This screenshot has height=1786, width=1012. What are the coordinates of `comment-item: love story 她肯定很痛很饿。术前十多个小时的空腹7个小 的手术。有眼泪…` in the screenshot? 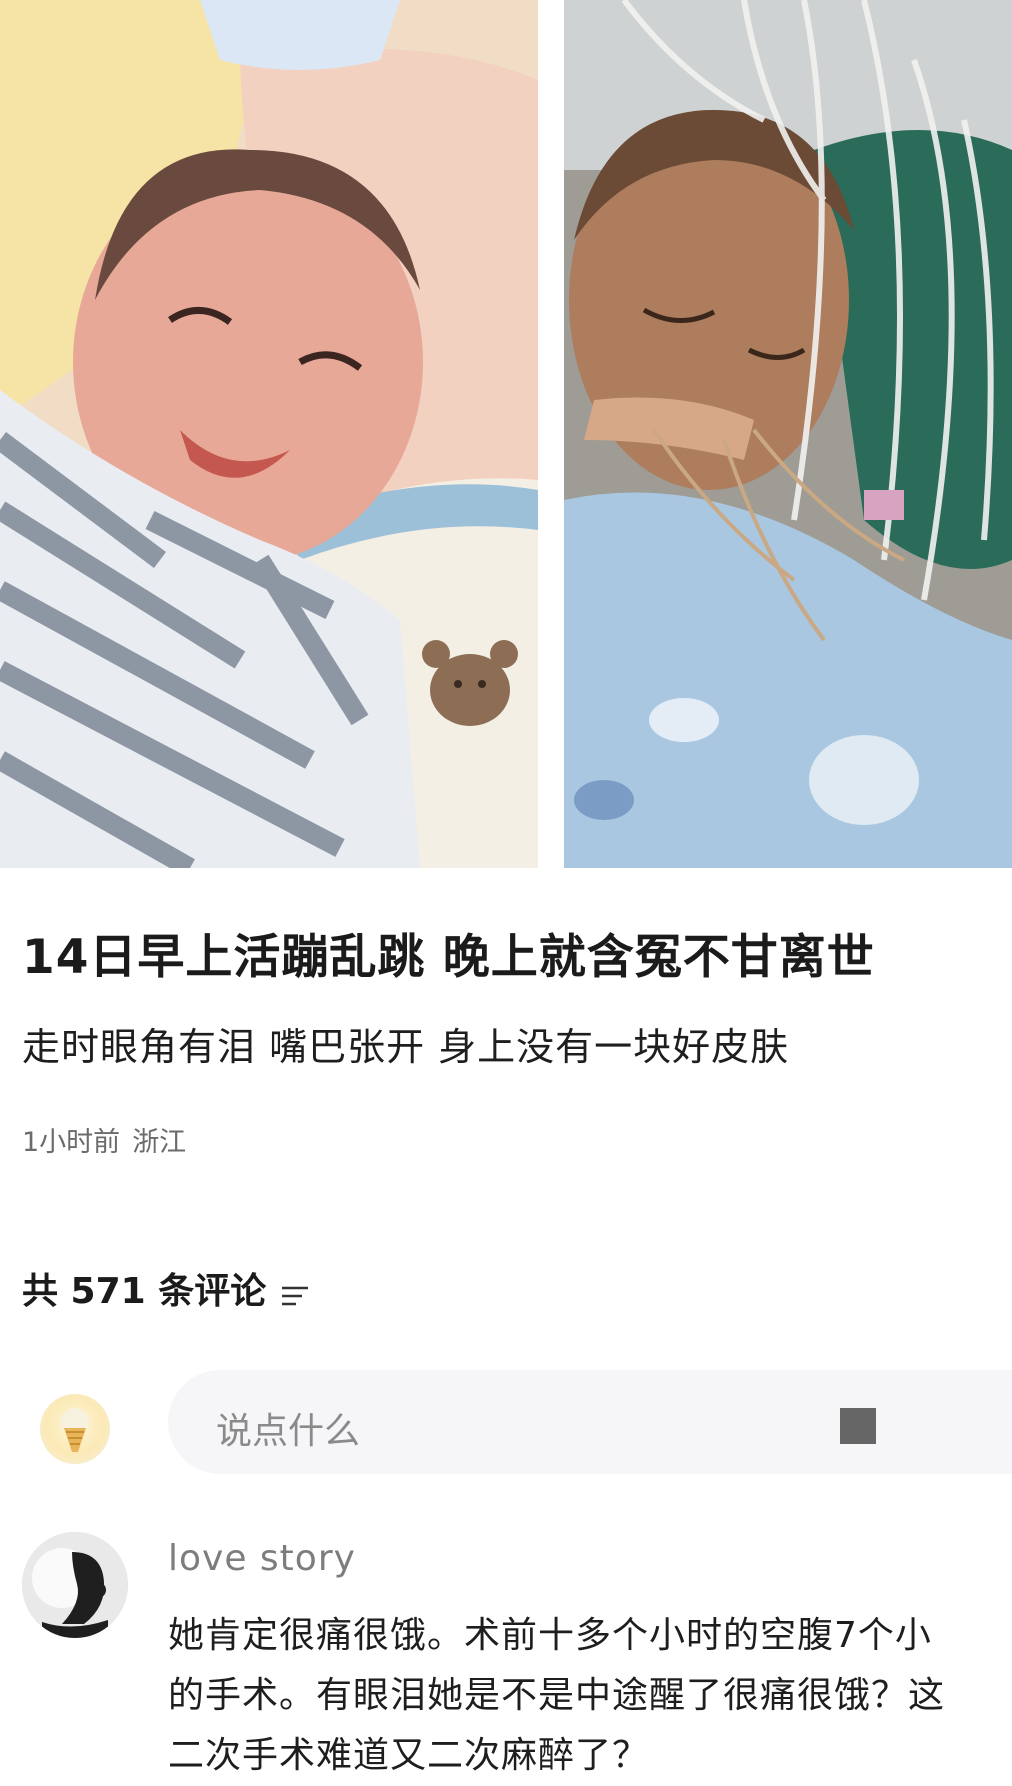 It's located at (506, 1655).